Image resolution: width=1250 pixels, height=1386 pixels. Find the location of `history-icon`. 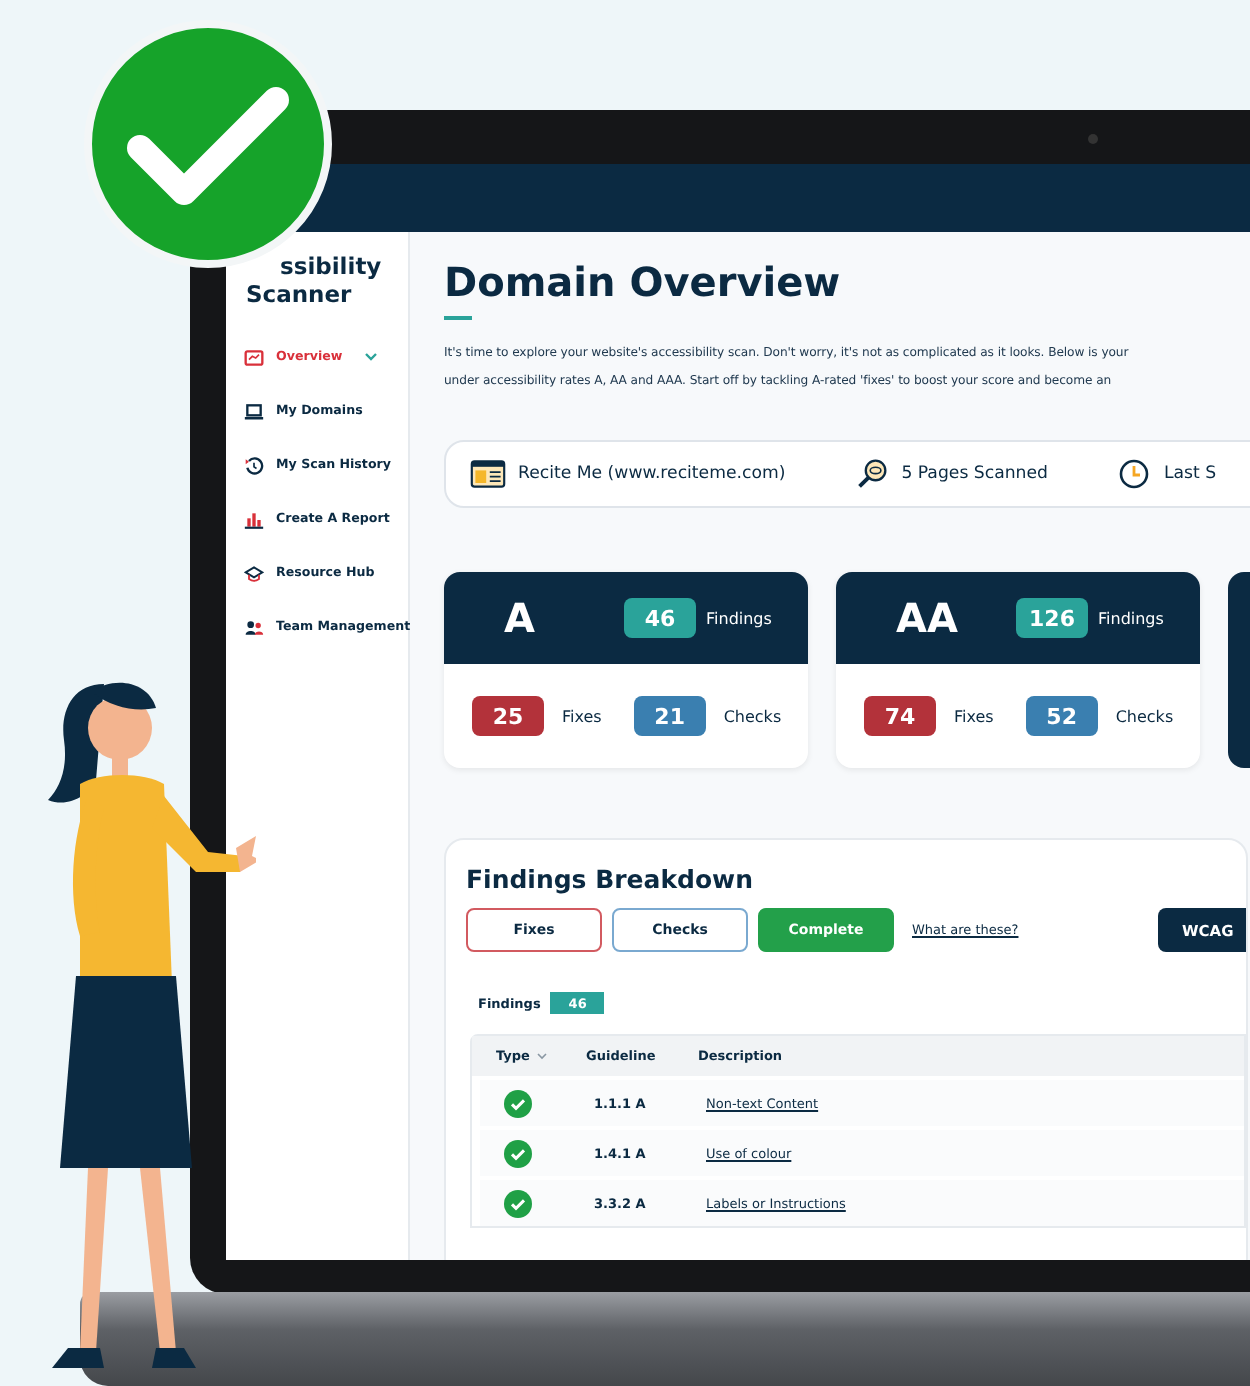

history-icon is located at coordinates (254, 465).